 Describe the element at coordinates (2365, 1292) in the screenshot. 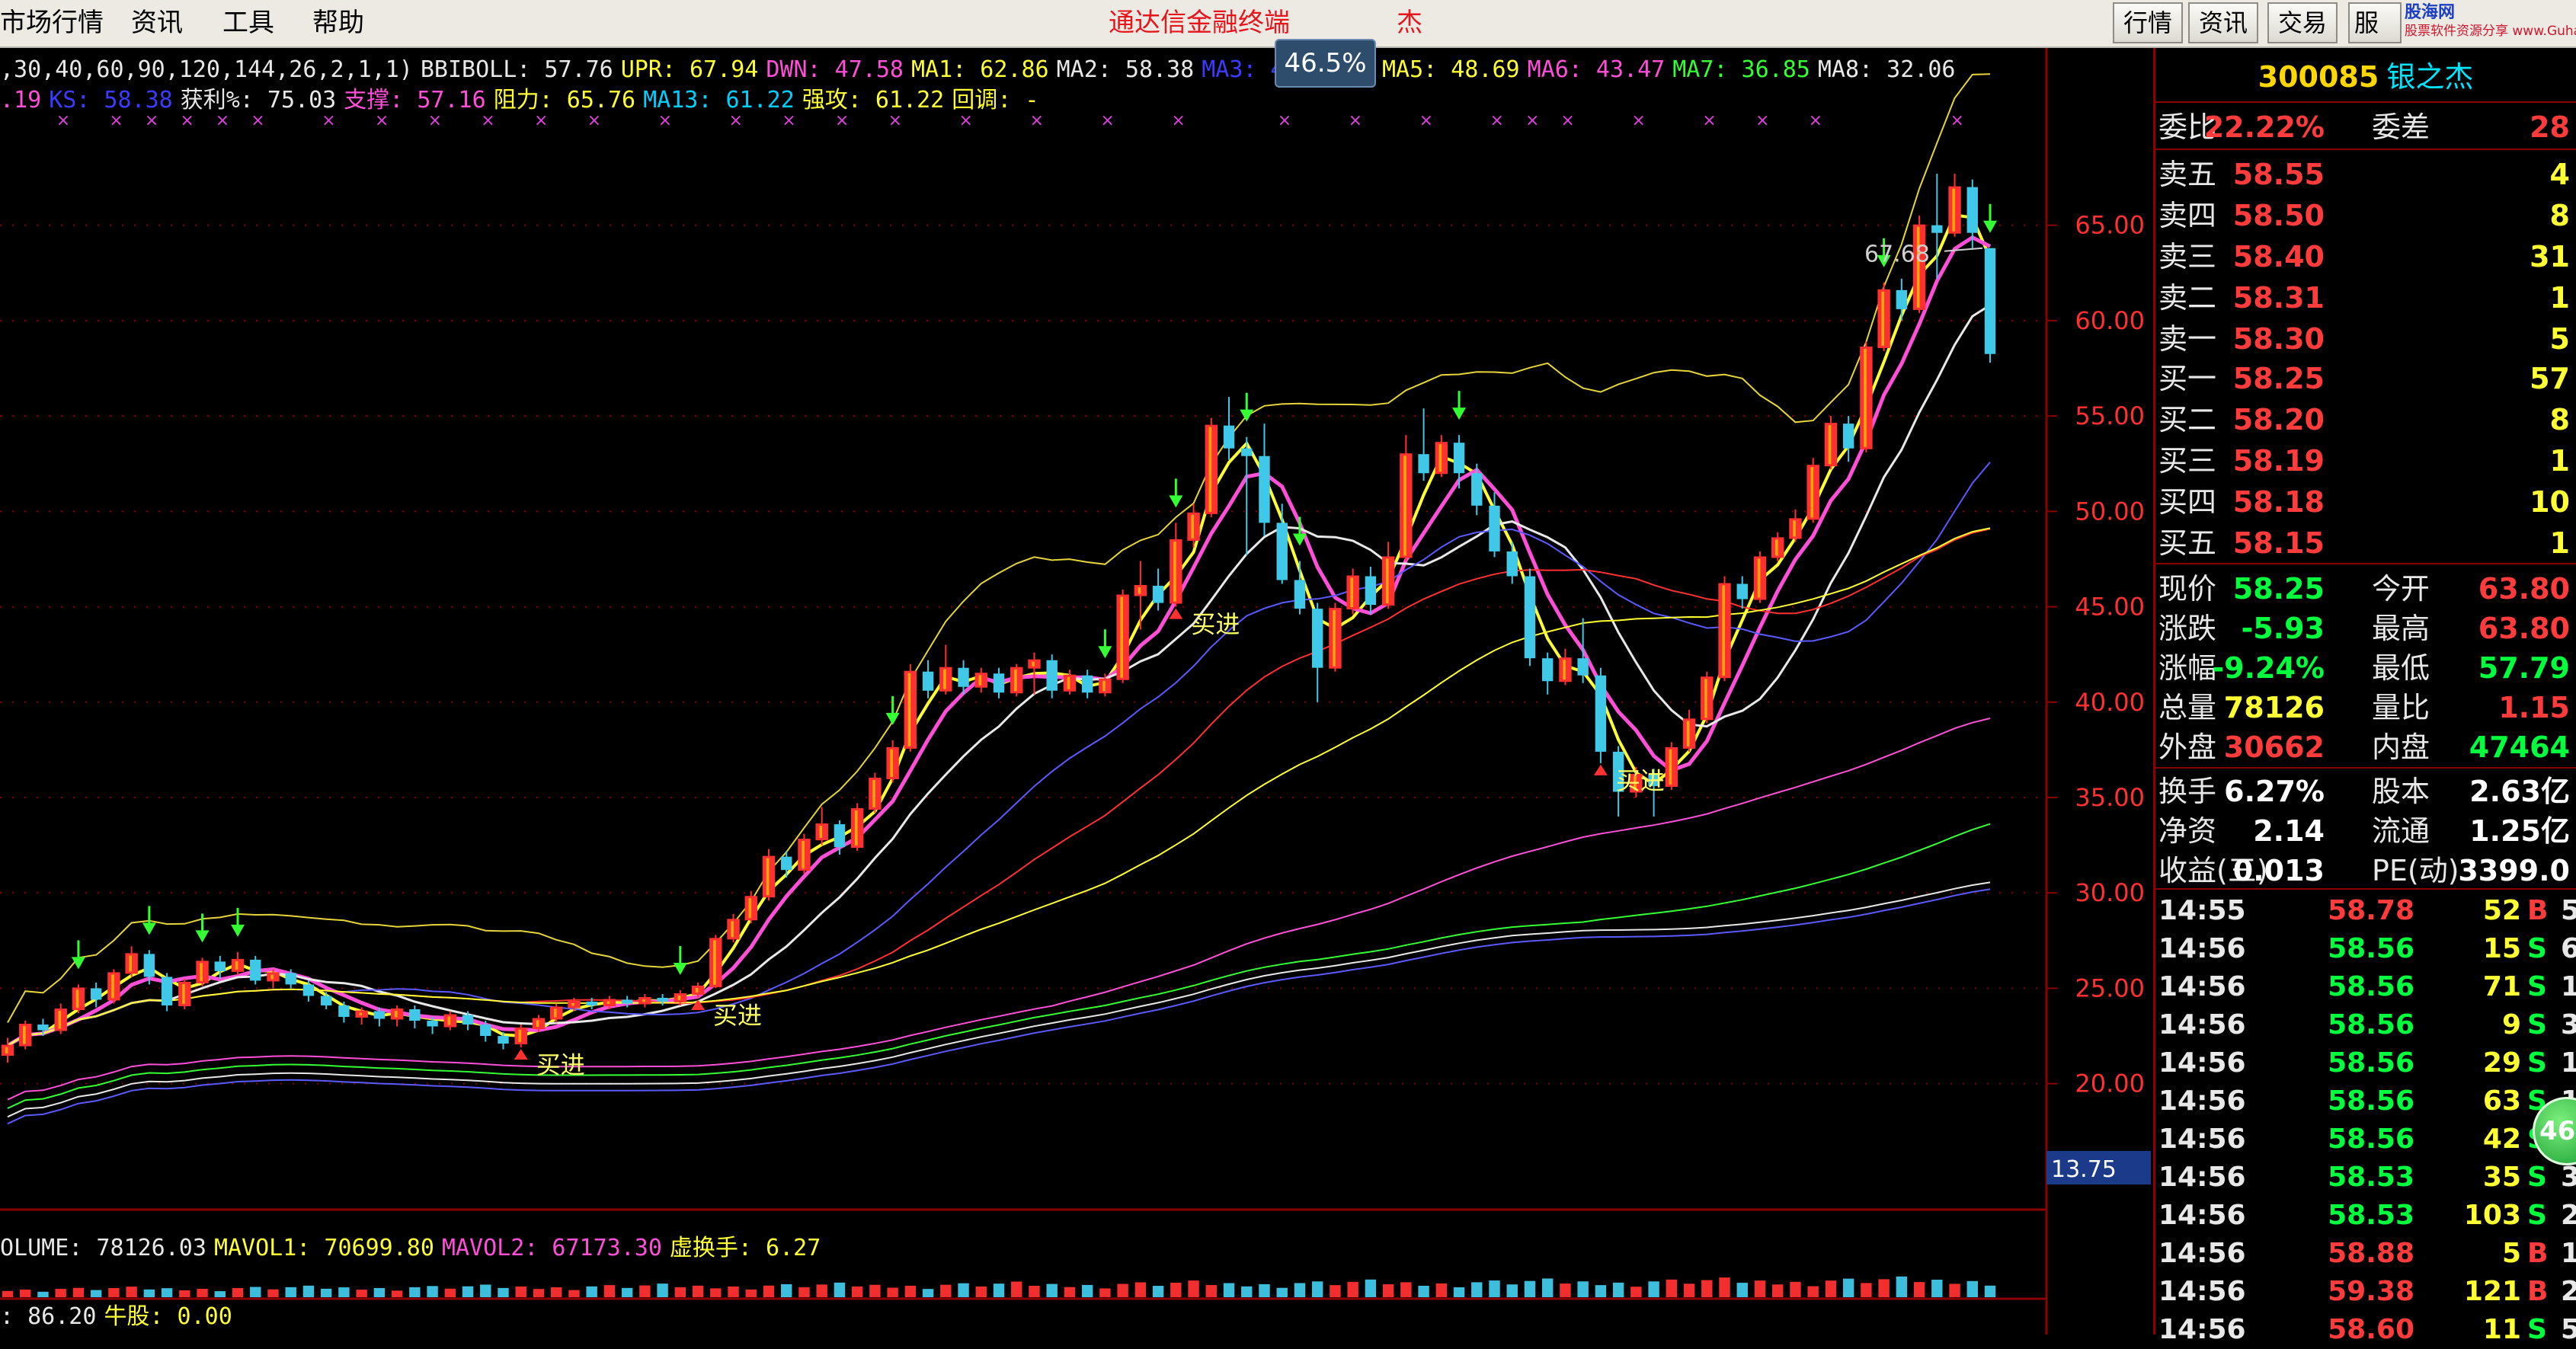

I see `tick-row: 14:56 59.38 121B 20` at that location.